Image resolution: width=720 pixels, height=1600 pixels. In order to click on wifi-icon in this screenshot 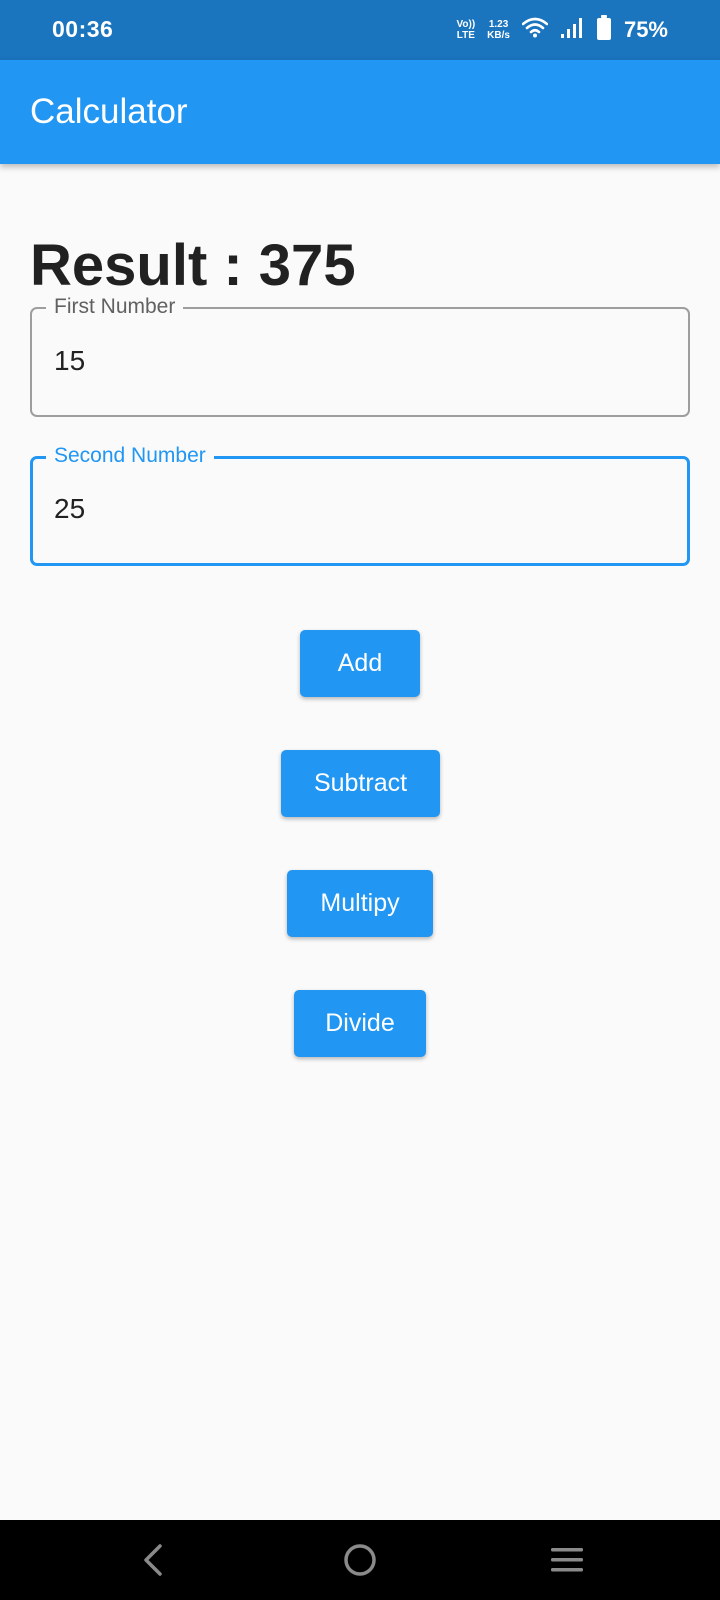, I will do `click(535, 30)`.